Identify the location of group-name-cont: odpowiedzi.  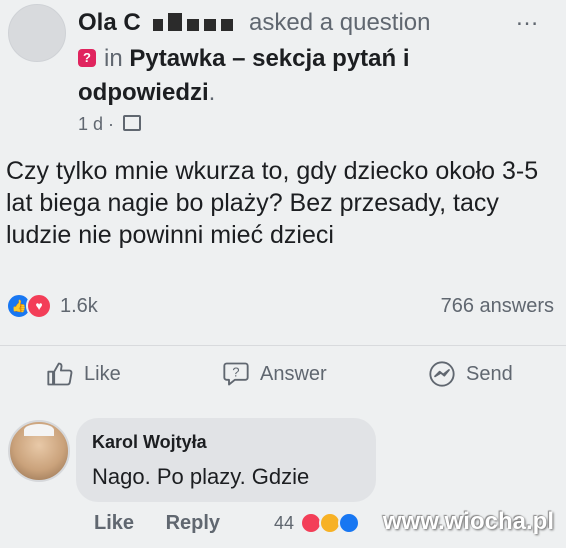
(143, 92).